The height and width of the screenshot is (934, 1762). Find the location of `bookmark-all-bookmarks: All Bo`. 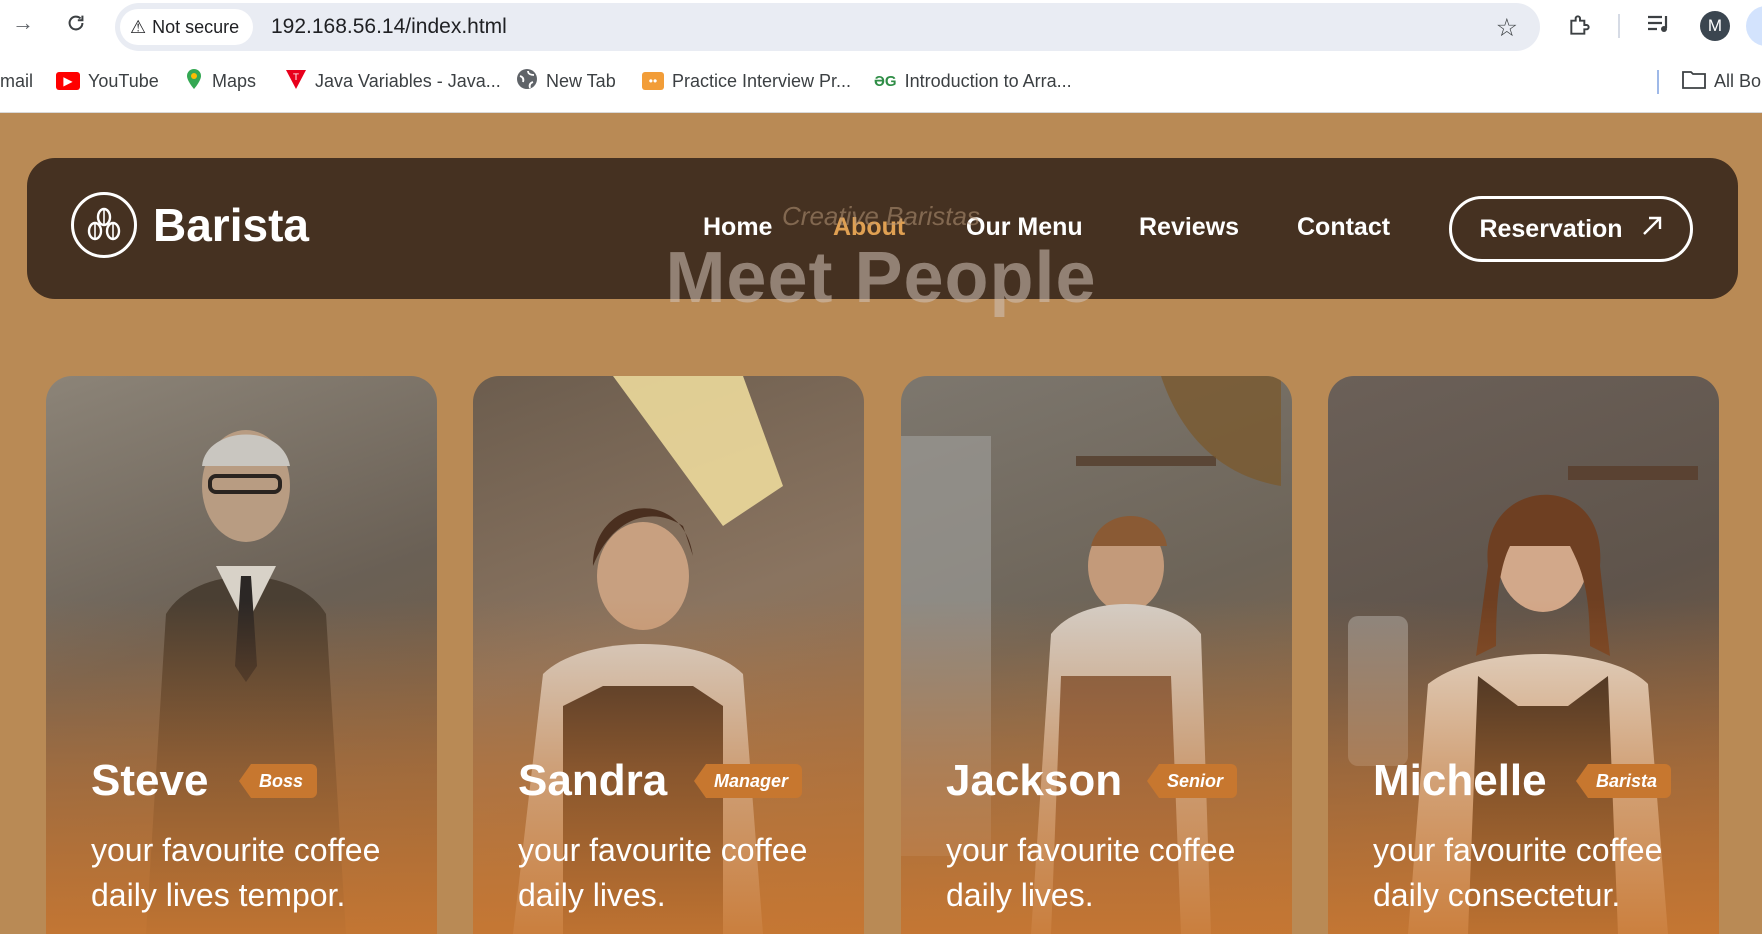

bookmark-all-bookmarks: All Bo is located at coordinates (1721, 81).